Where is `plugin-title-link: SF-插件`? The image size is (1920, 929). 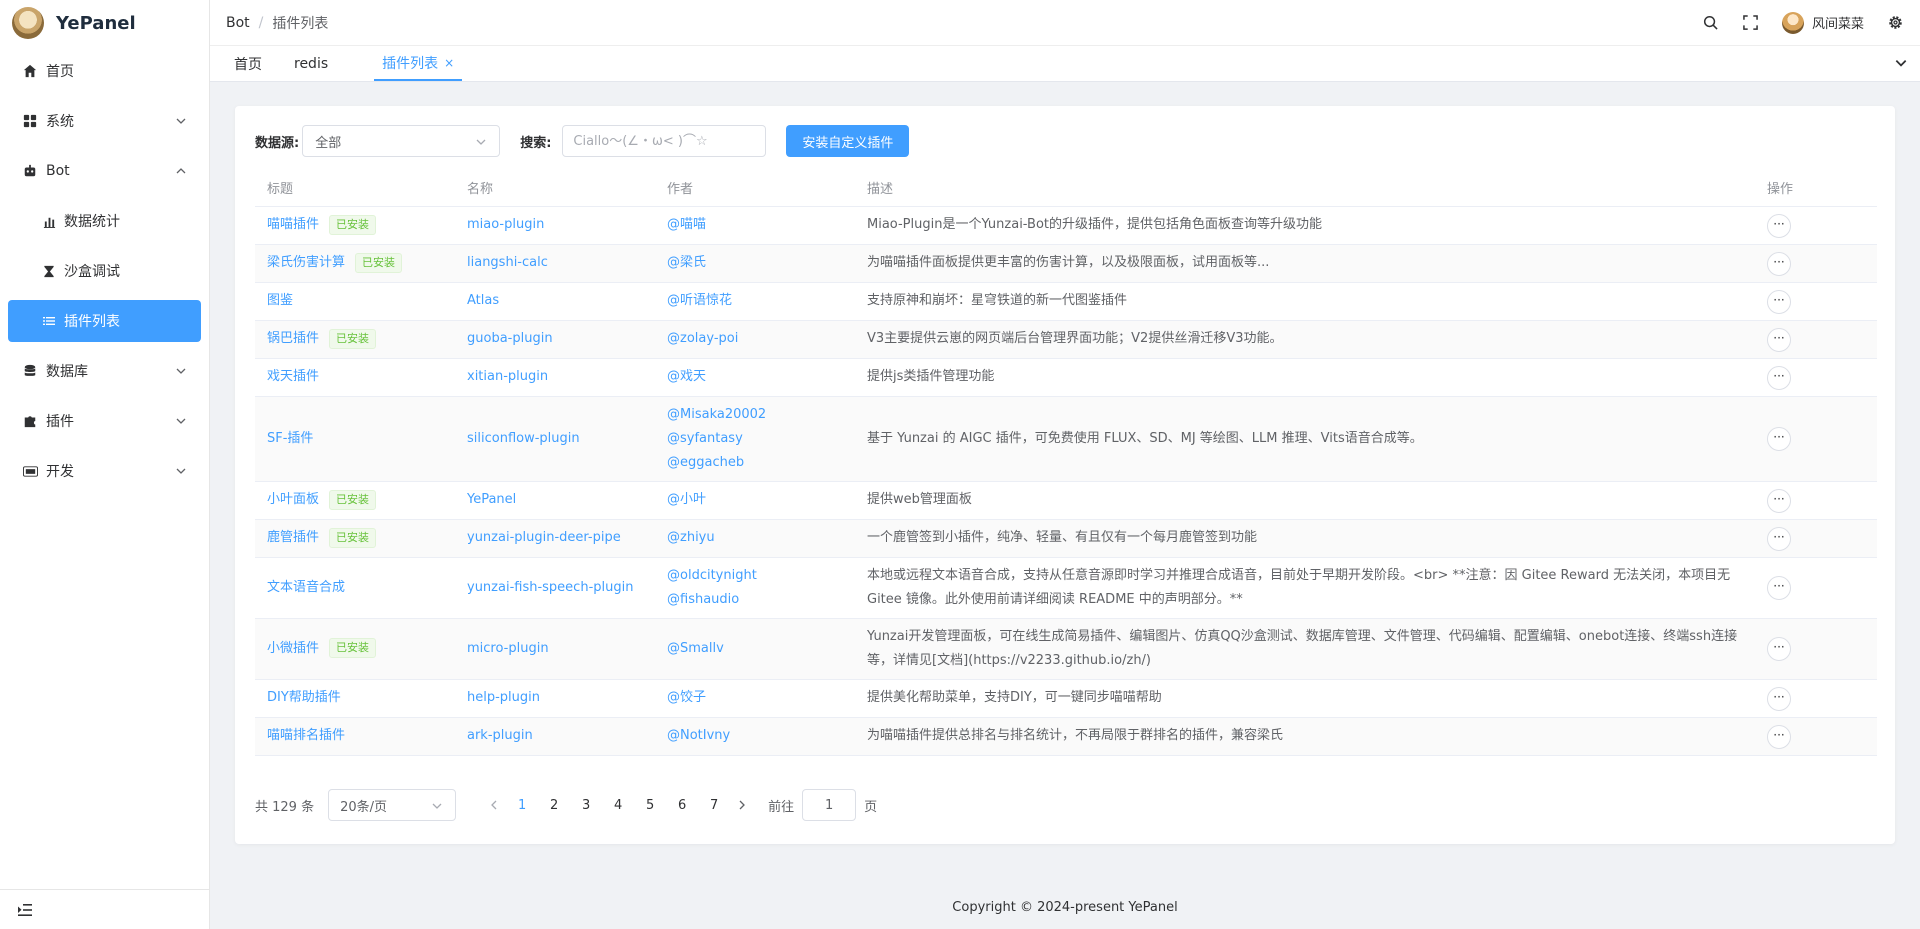
plugin-title-link: SF-插件 is located at coordinates (290, 438).